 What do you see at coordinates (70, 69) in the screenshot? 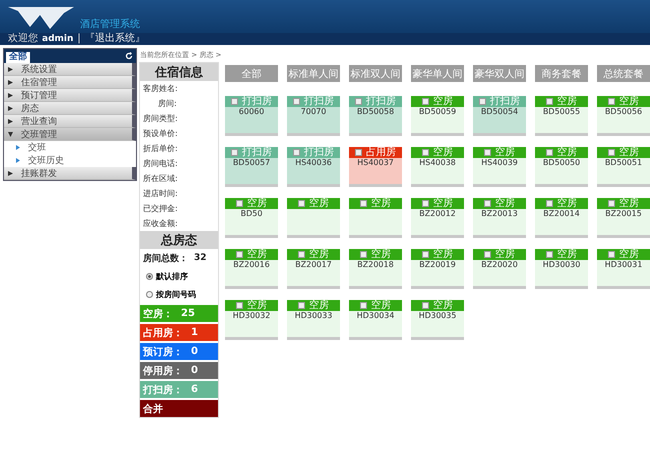
I see `menu-item: 系统设置` at bounding box center [70, 69].